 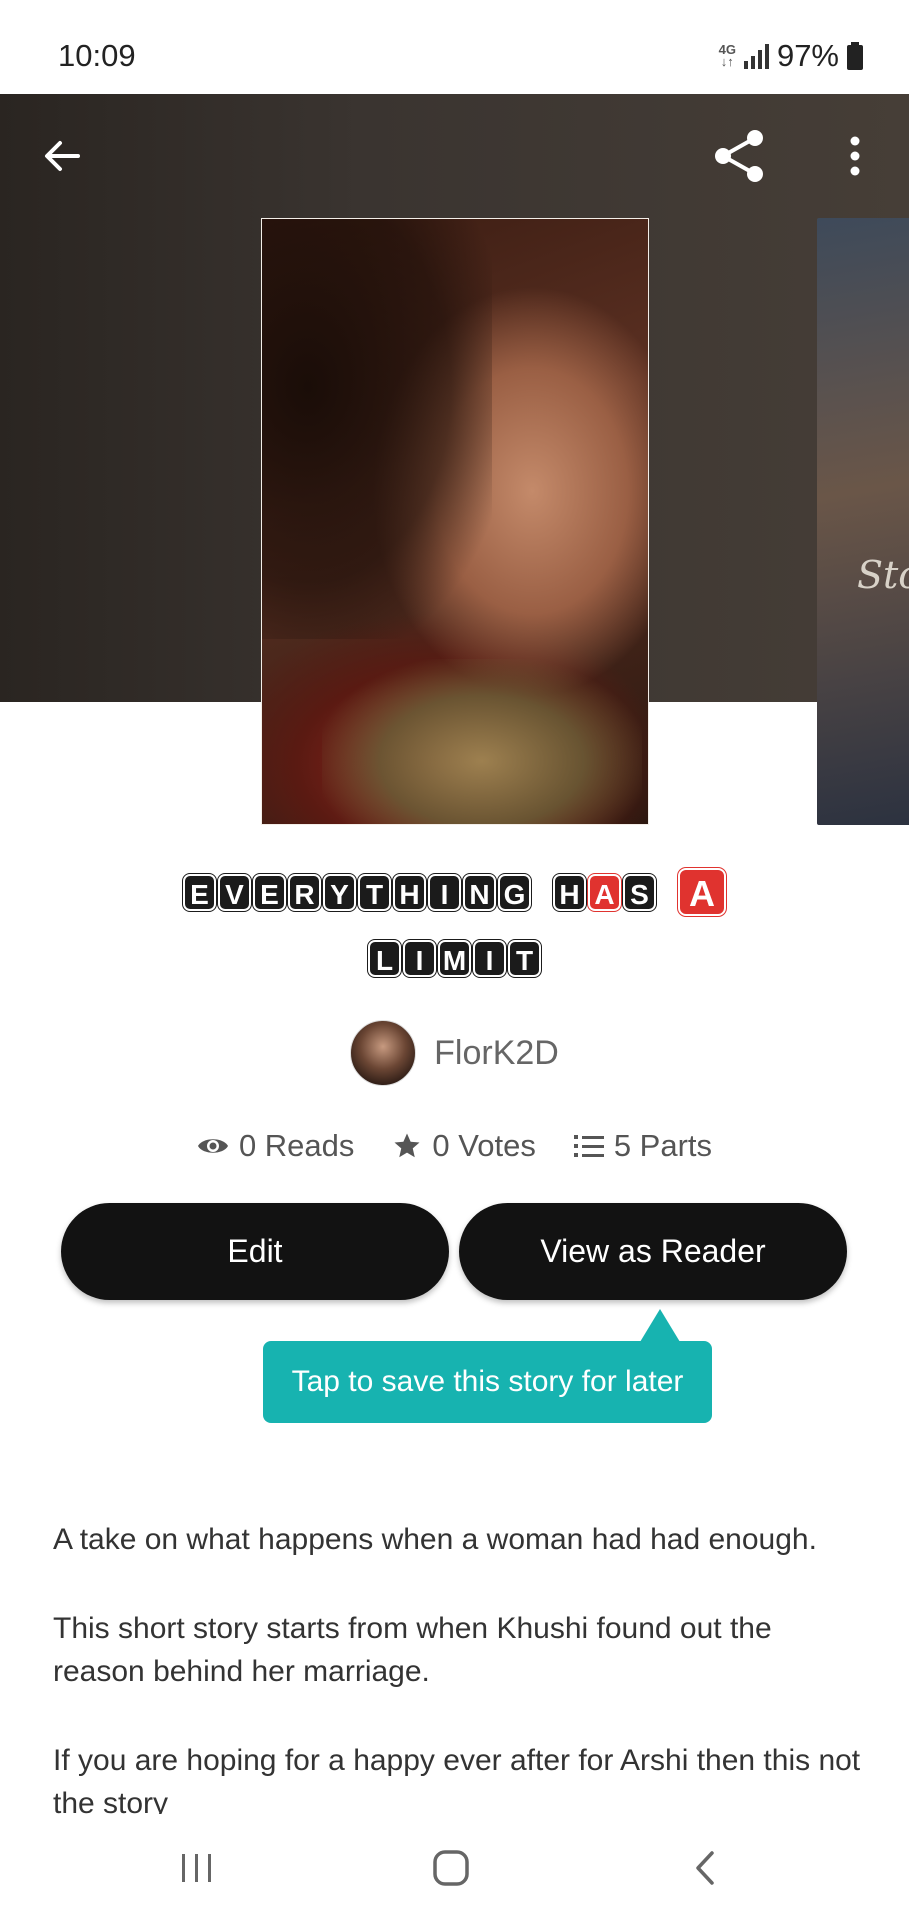 I want to click on home-icon, so click(x=451, y=1868).